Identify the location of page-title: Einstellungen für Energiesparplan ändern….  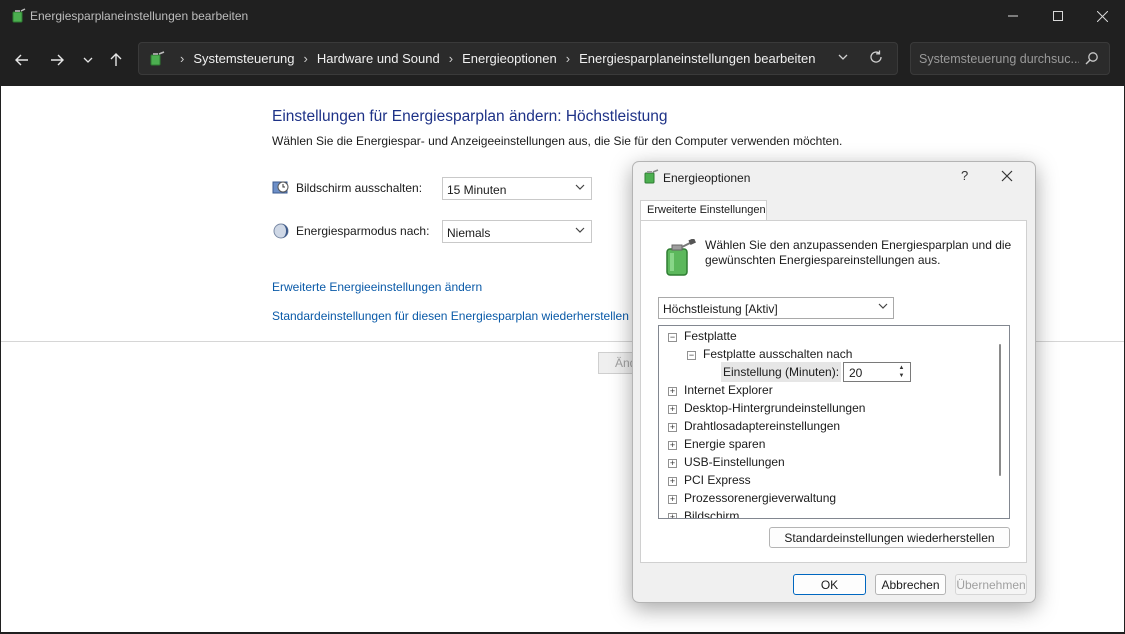
(470, 116).